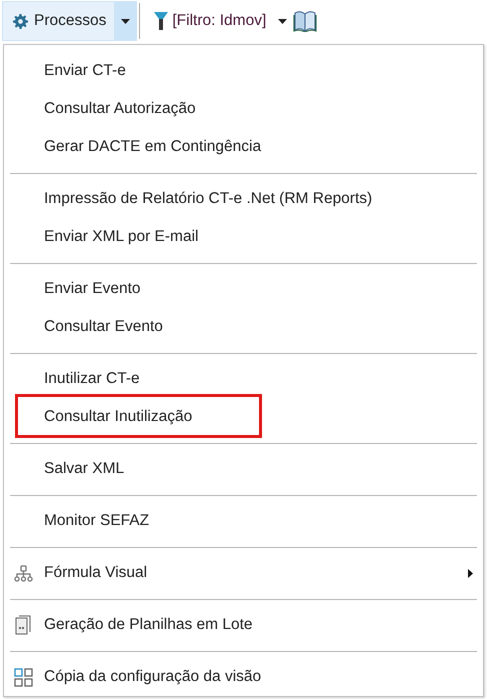 This screenshot has height=699, width=487. I want to click on menu-item: Enviar Evento, so click(243, 289).